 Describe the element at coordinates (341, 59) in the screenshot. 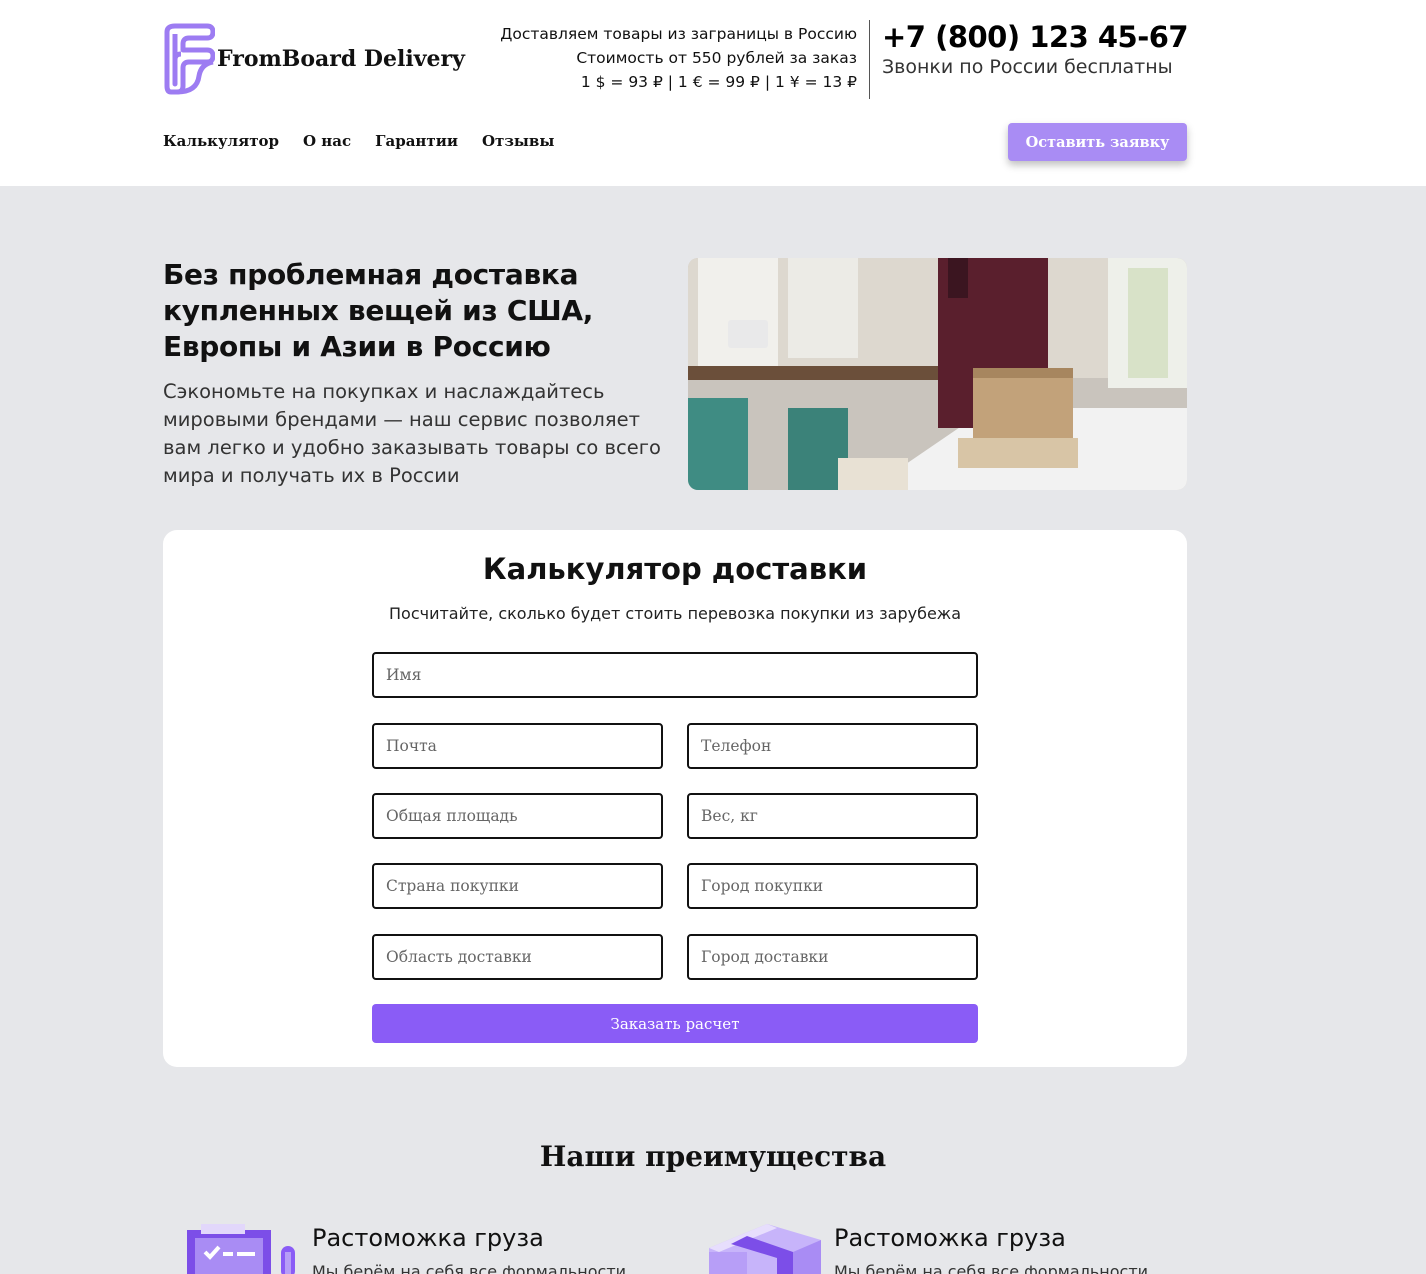

I see `brand-name: FromBoard Delivery` at that location.